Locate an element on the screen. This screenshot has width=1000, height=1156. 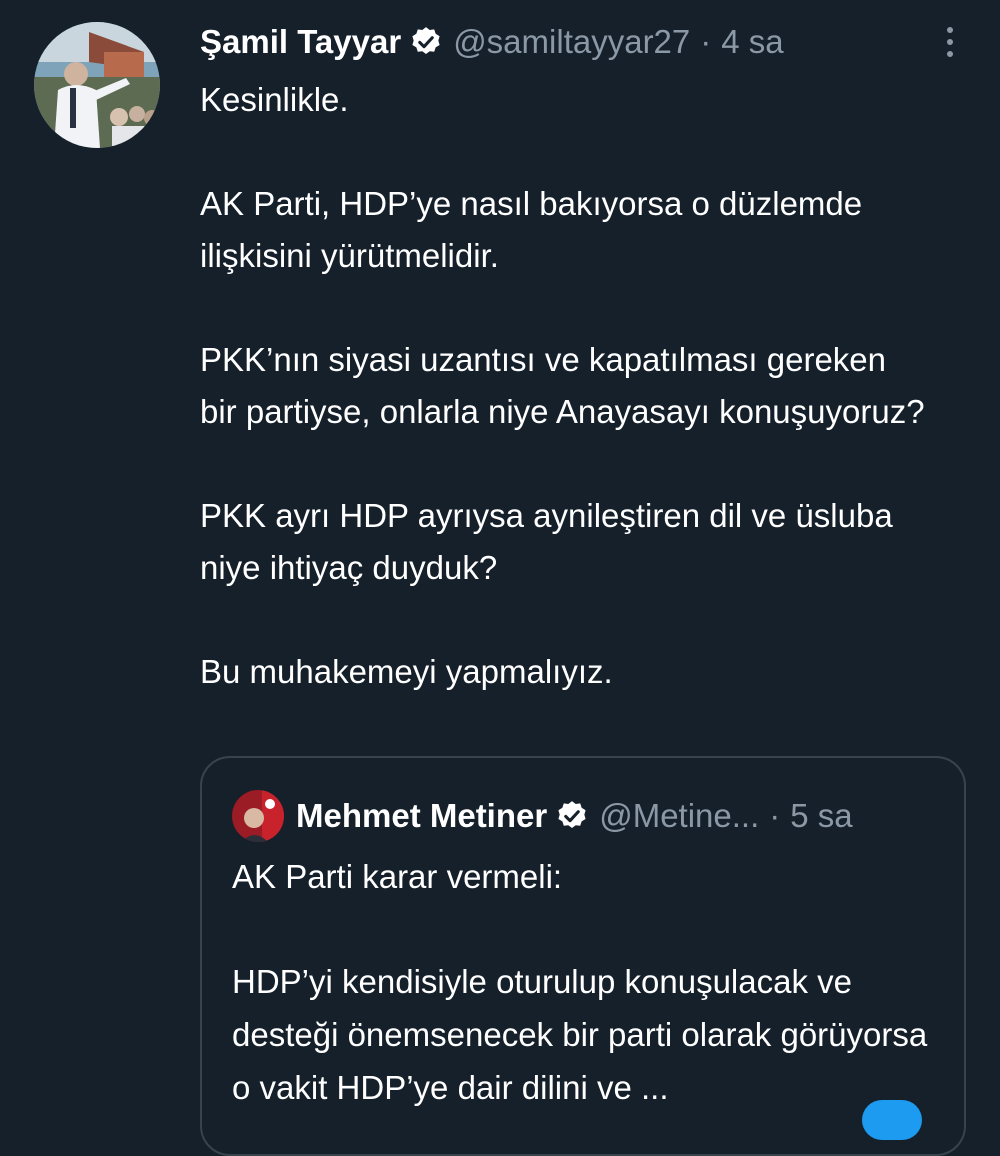
quoted-tweet-header: Mehmet Metiner @Metine... · 5 sa is located at coordinates (542, 816).